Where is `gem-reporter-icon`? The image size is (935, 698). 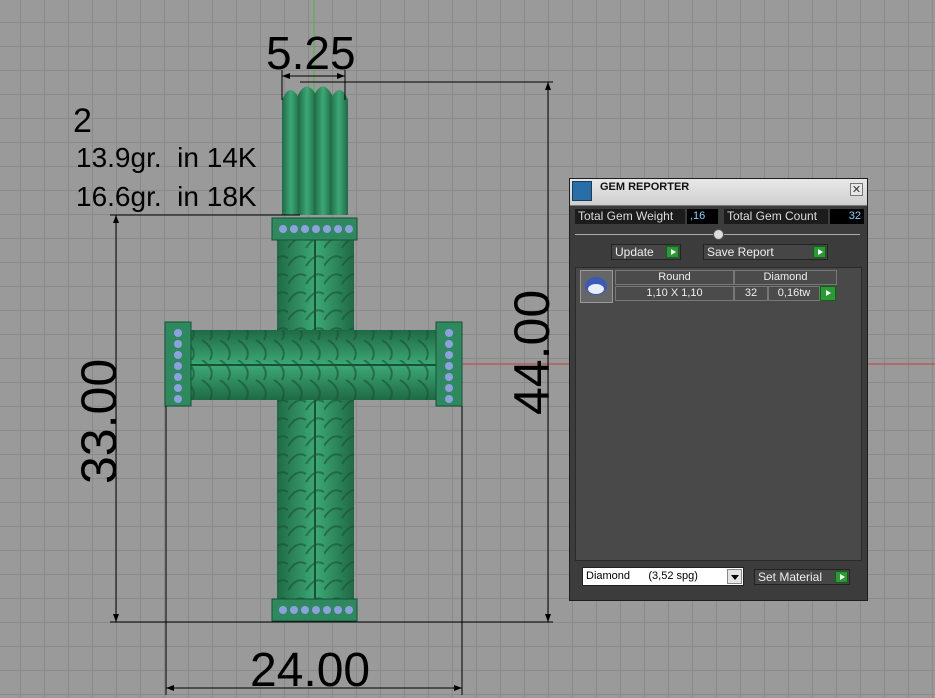
gem-reporter-icon is located at coordinates (582, 191).